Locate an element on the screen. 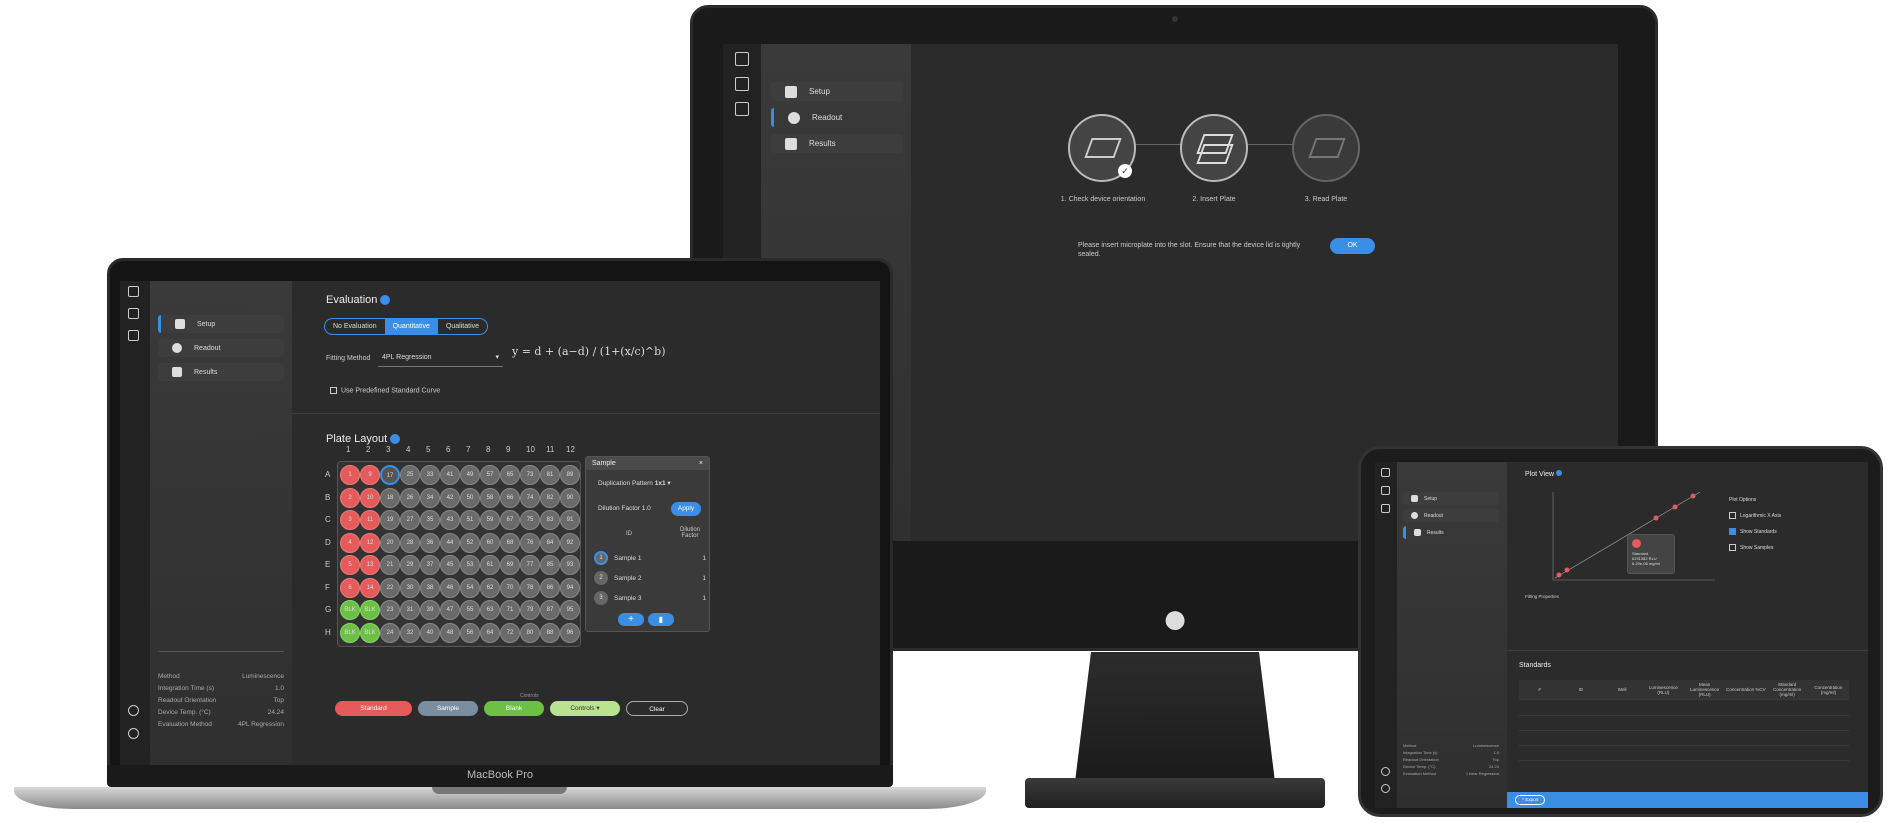 Image resolution: width=1898 pixels, height=823 pixels. blank-button: Blank is located at coordinates (514, 708).